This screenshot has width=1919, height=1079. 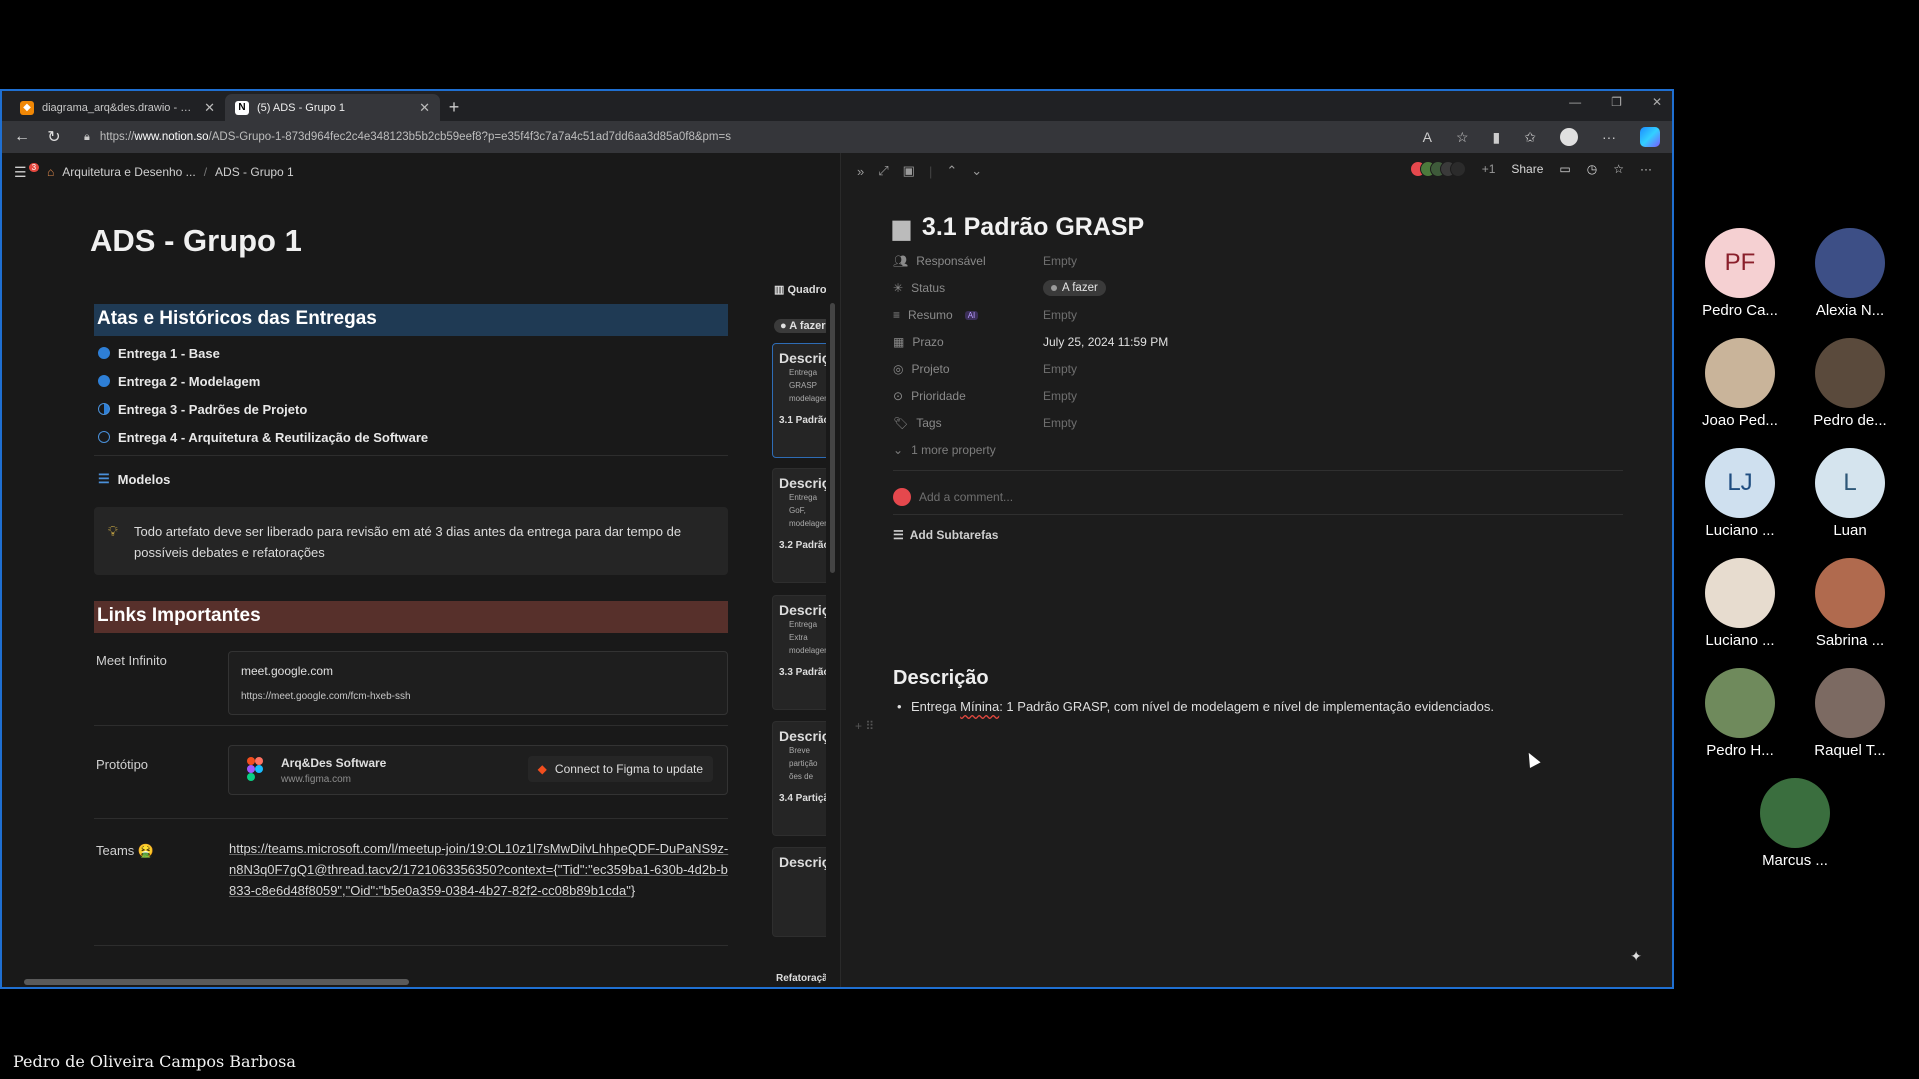 What do you see at coordinates (985, 423) in the screenshot?
I see `prop-tags: 🏷︎ Tags Empty` at bounding box center [985, 423].